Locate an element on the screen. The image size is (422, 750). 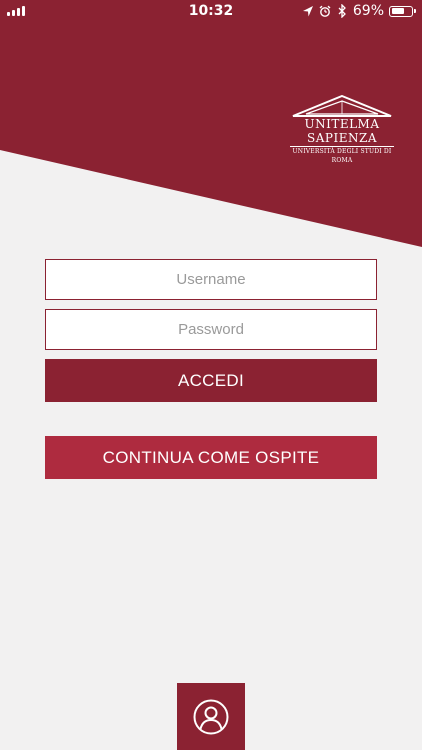
guest-button: CONTINUA COME OSPITE is located at coordinates (211, 457).